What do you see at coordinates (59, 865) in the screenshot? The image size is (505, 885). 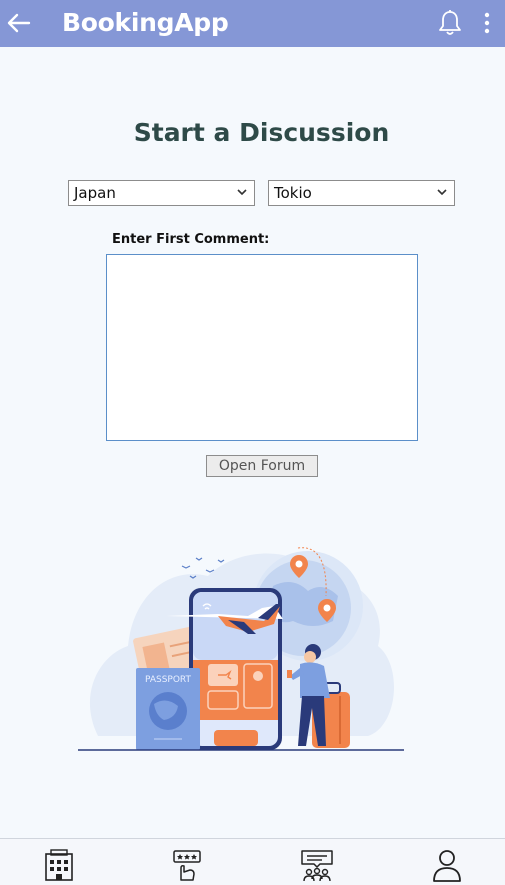 I see `hotel-icon` at bounding box center [59, 865].